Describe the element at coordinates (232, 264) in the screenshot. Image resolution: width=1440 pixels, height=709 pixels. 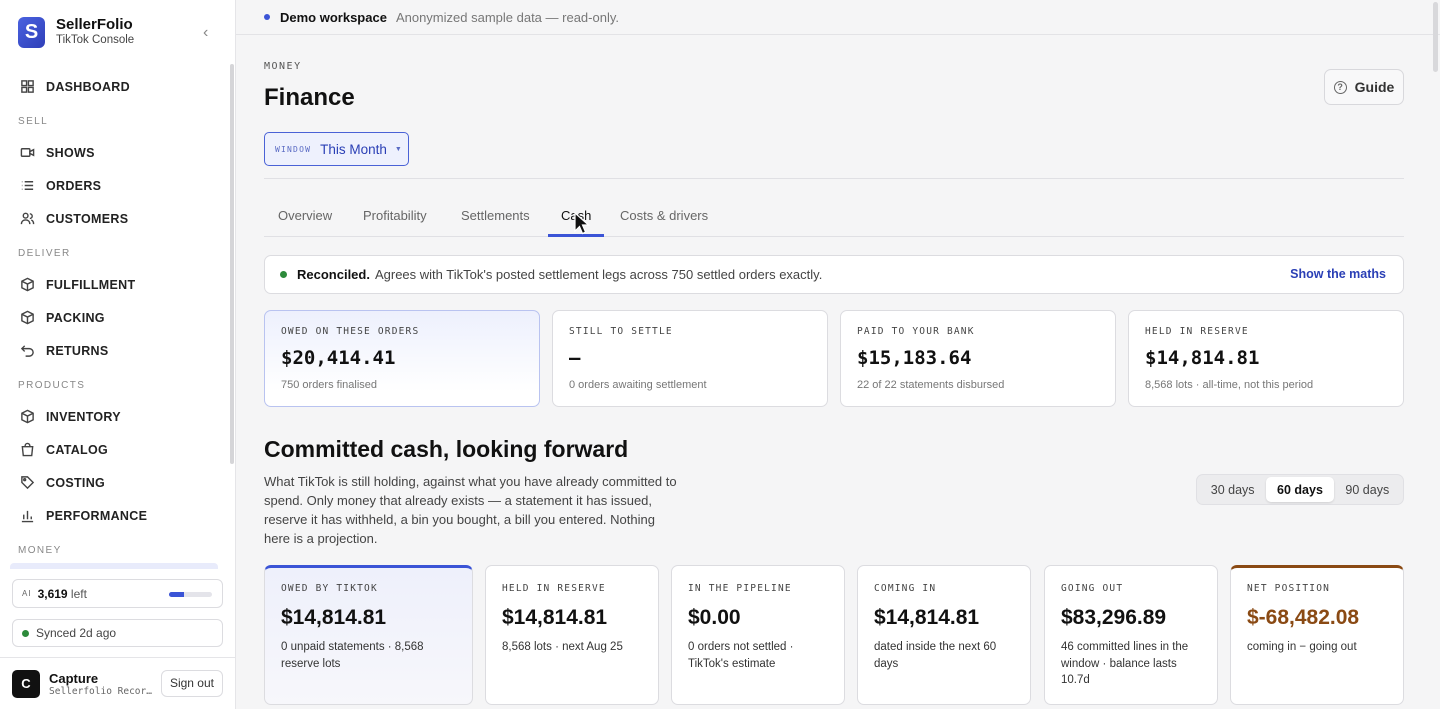
I see `sidebar-scrollbar` at that location.